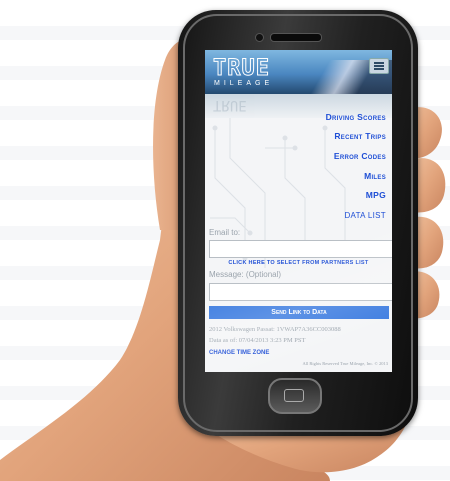  I want to click on front-camera-icon, so click(259, 37).